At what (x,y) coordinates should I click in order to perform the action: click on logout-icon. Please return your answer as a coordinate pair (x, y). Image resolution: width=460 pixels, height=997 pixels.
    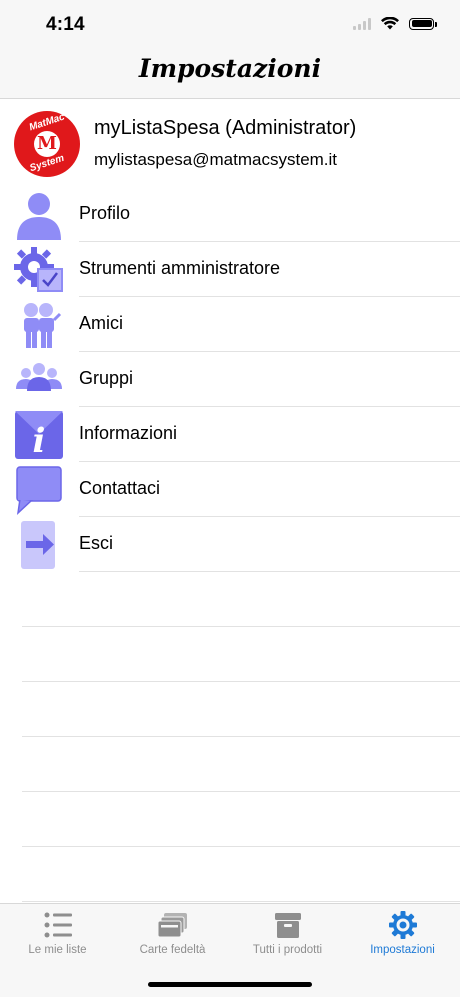
    Looking at the image, I should click on (38, 545).